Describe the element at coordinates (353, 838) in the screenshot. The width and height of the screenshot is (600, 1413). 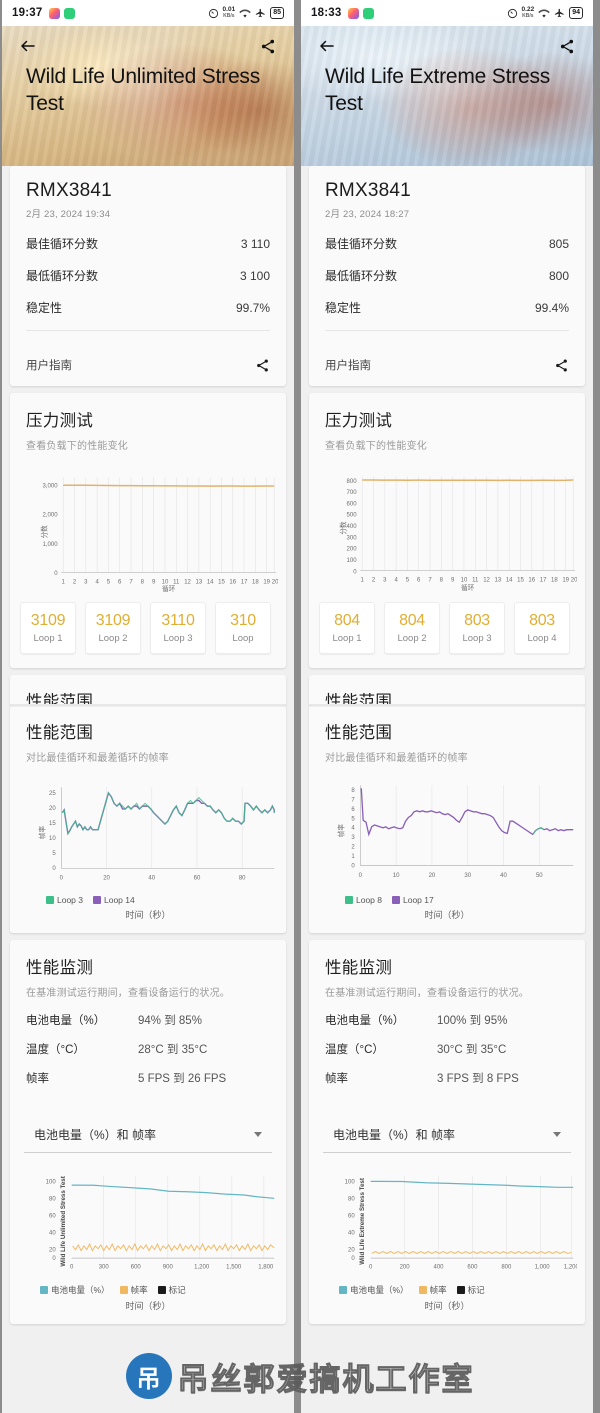
I see `svg-text: 3` at that location.